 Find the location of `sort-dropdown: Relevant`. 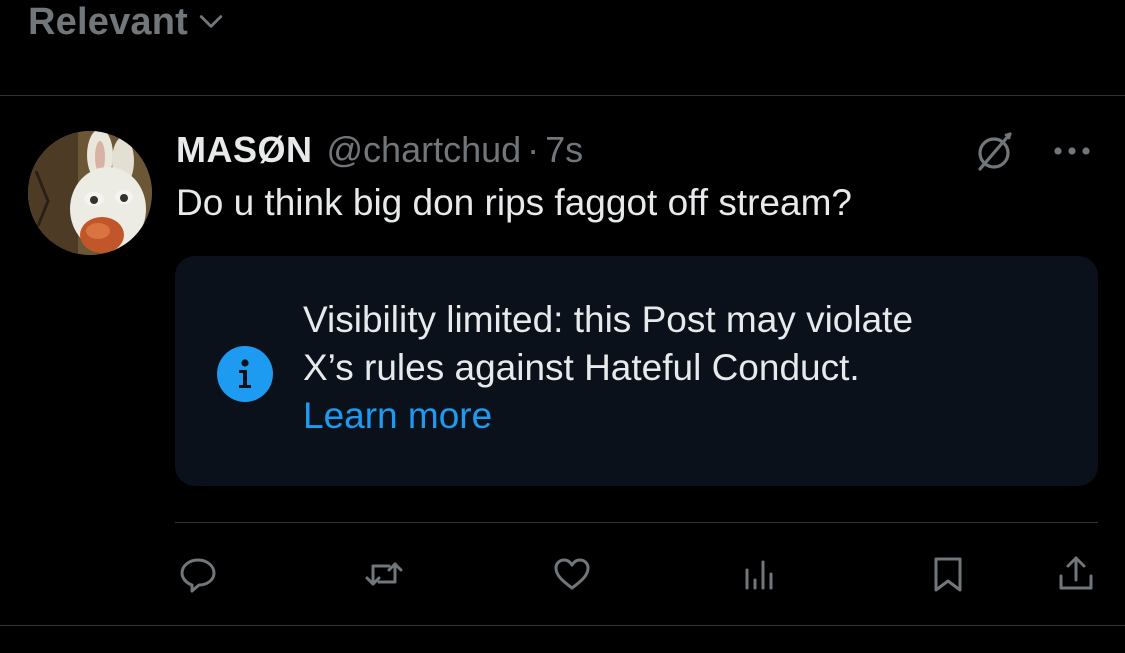

sort-dropdown: Relevant is located at coordinates (126, 22).